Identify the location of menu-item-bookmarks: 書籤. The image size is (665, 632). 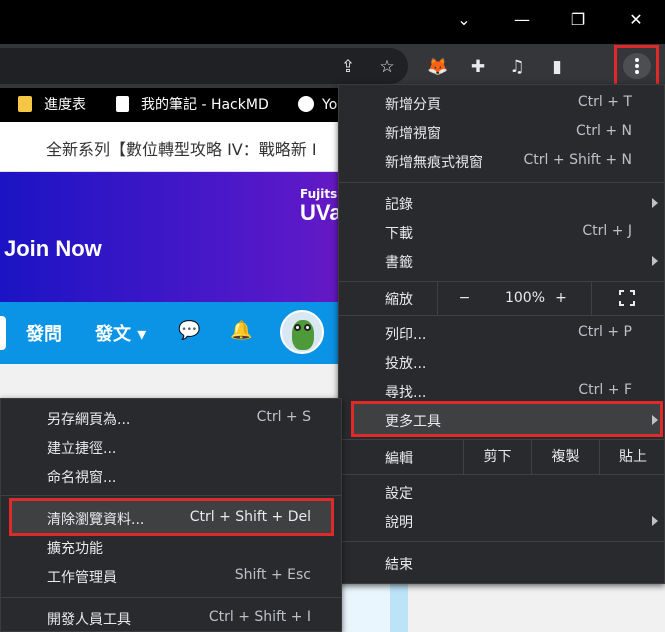
(501, 261).